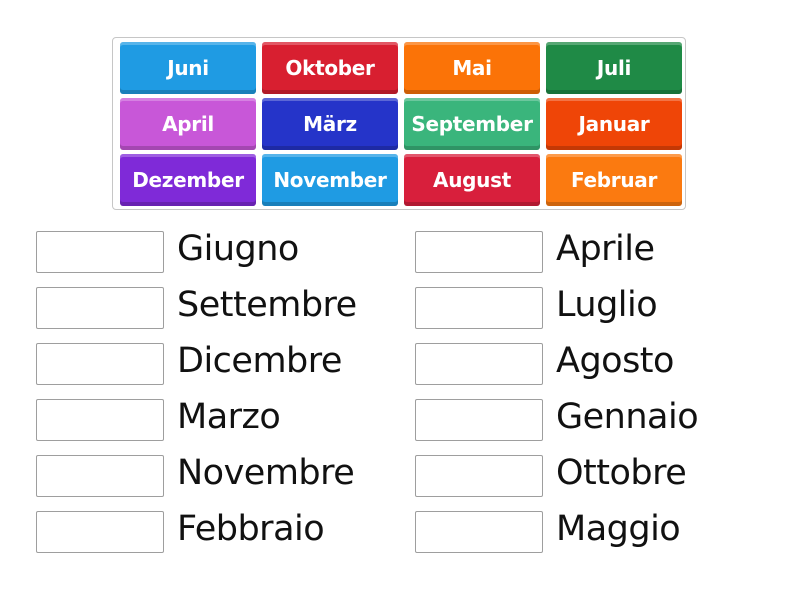 The image size is (800, 600). What do you see at coordinates (472, 180) in the screenshot?
I see `answer-tile: August` at bounding box center [472, 180].